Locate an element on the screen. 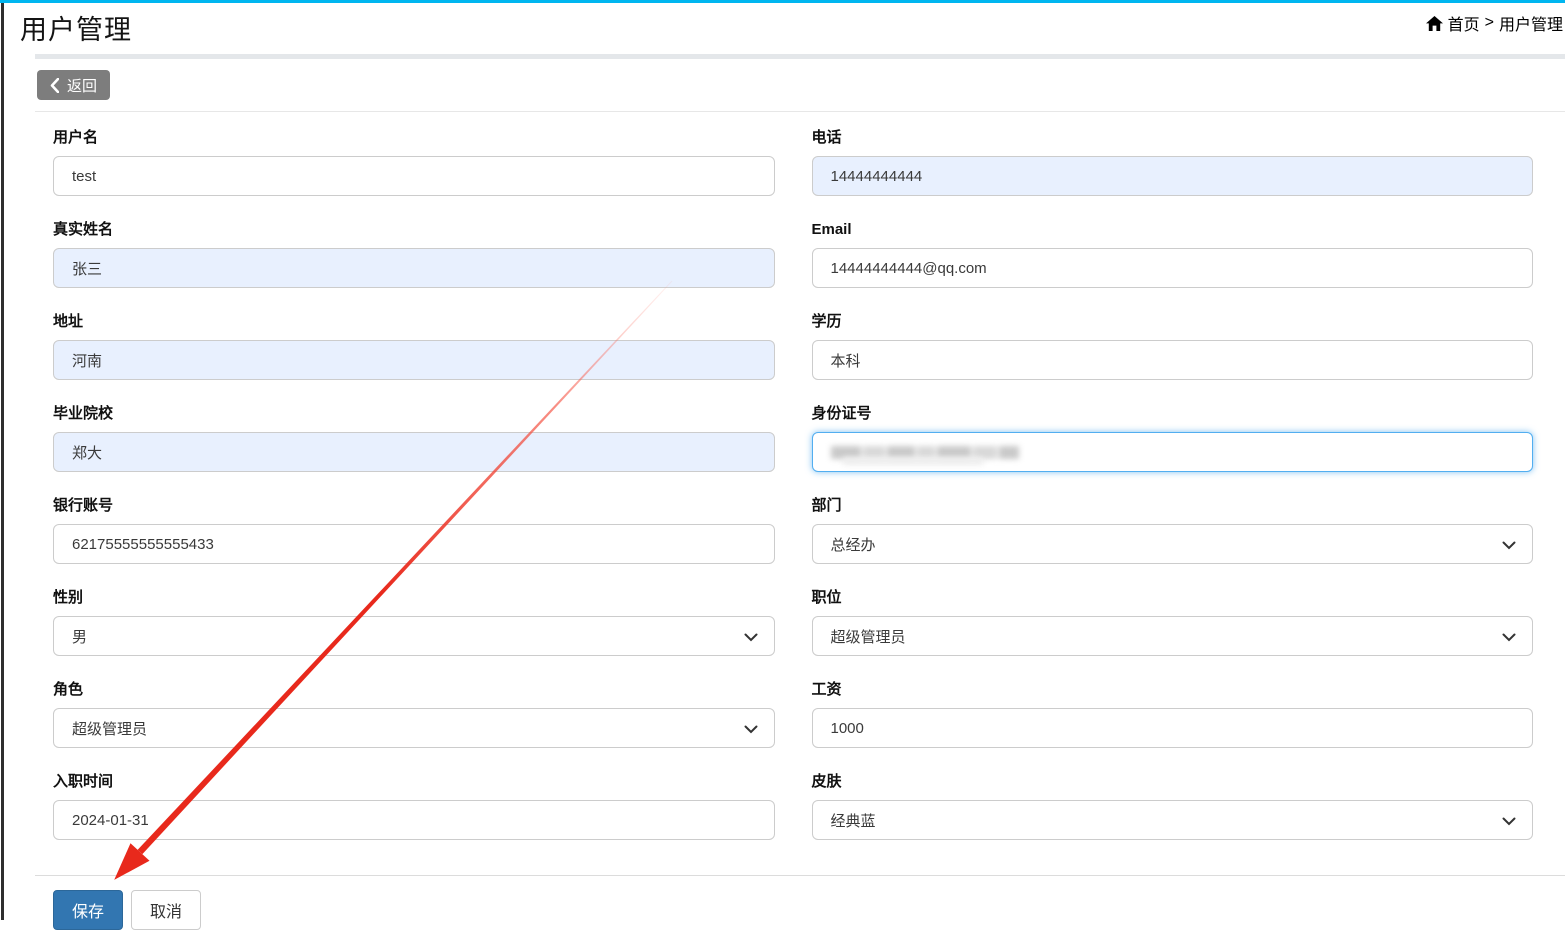  field-label: 学历 is located at coordinates (826, 321).